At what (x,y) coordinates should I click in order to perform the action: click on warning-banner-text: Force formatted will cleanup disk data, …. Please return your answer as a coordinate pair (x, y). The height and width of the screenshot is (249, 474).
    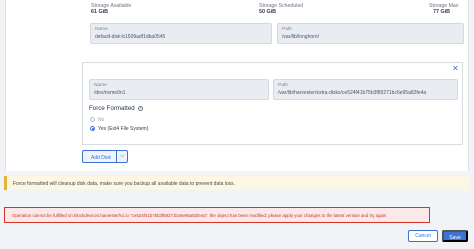
    Looking at the image, I should click on (124, 183).